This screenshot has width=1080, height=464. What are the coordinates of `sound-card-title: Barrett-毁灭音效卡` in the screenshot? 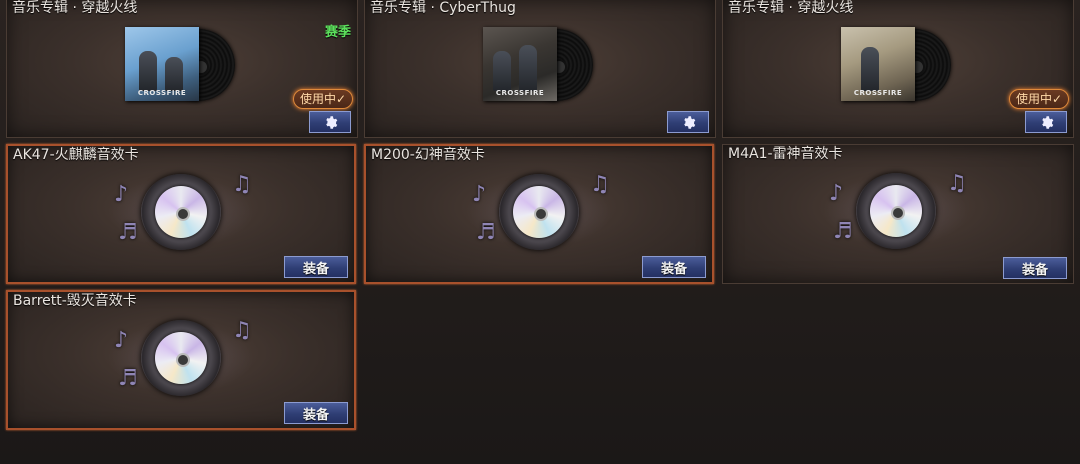 It's located at (75, 301).